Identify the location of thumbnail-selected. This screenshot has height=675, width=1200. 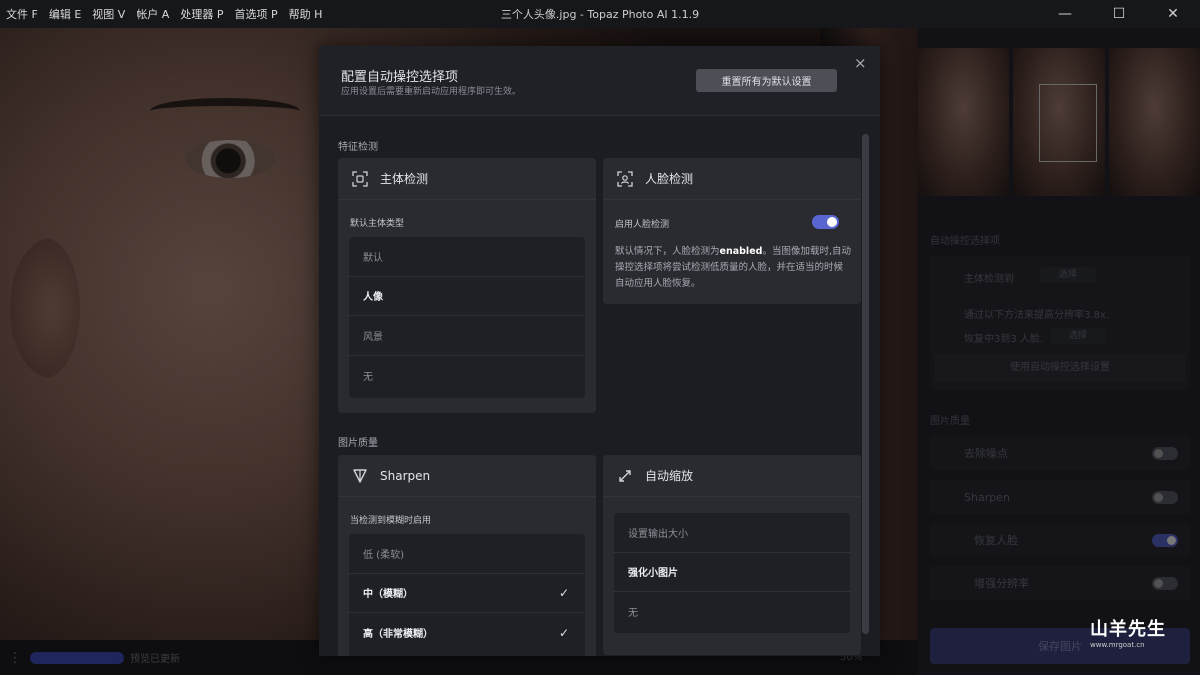
(1059, 122).